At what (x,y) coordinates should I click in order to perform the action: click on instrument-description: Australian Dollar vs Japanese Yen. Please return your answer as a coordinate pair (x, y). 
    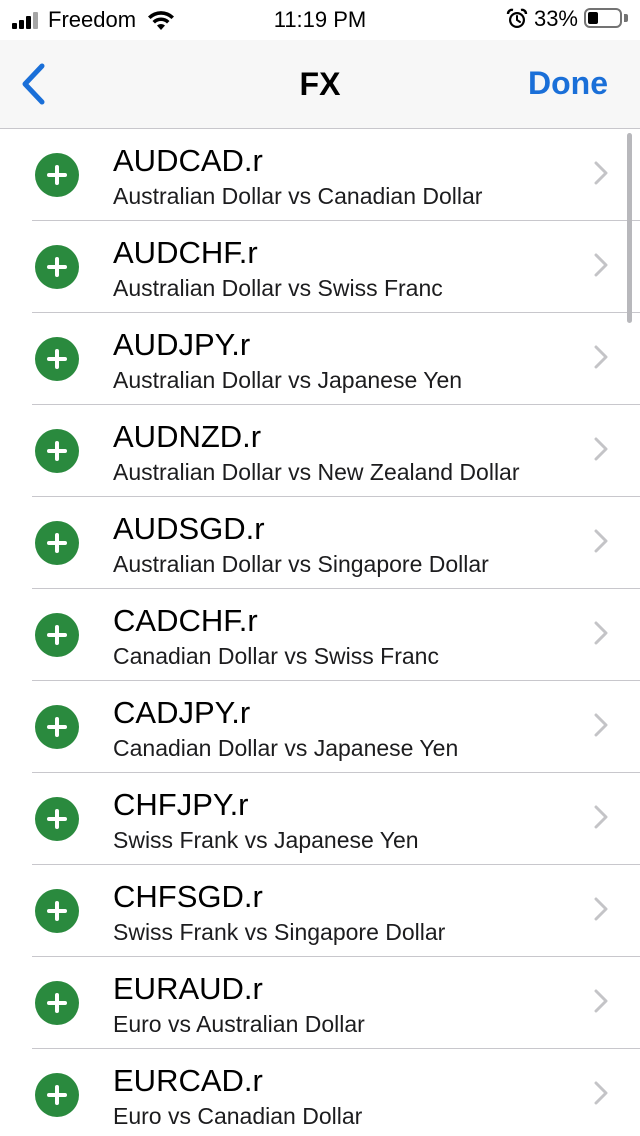
    Looking at the image, I should click on (288, 380).